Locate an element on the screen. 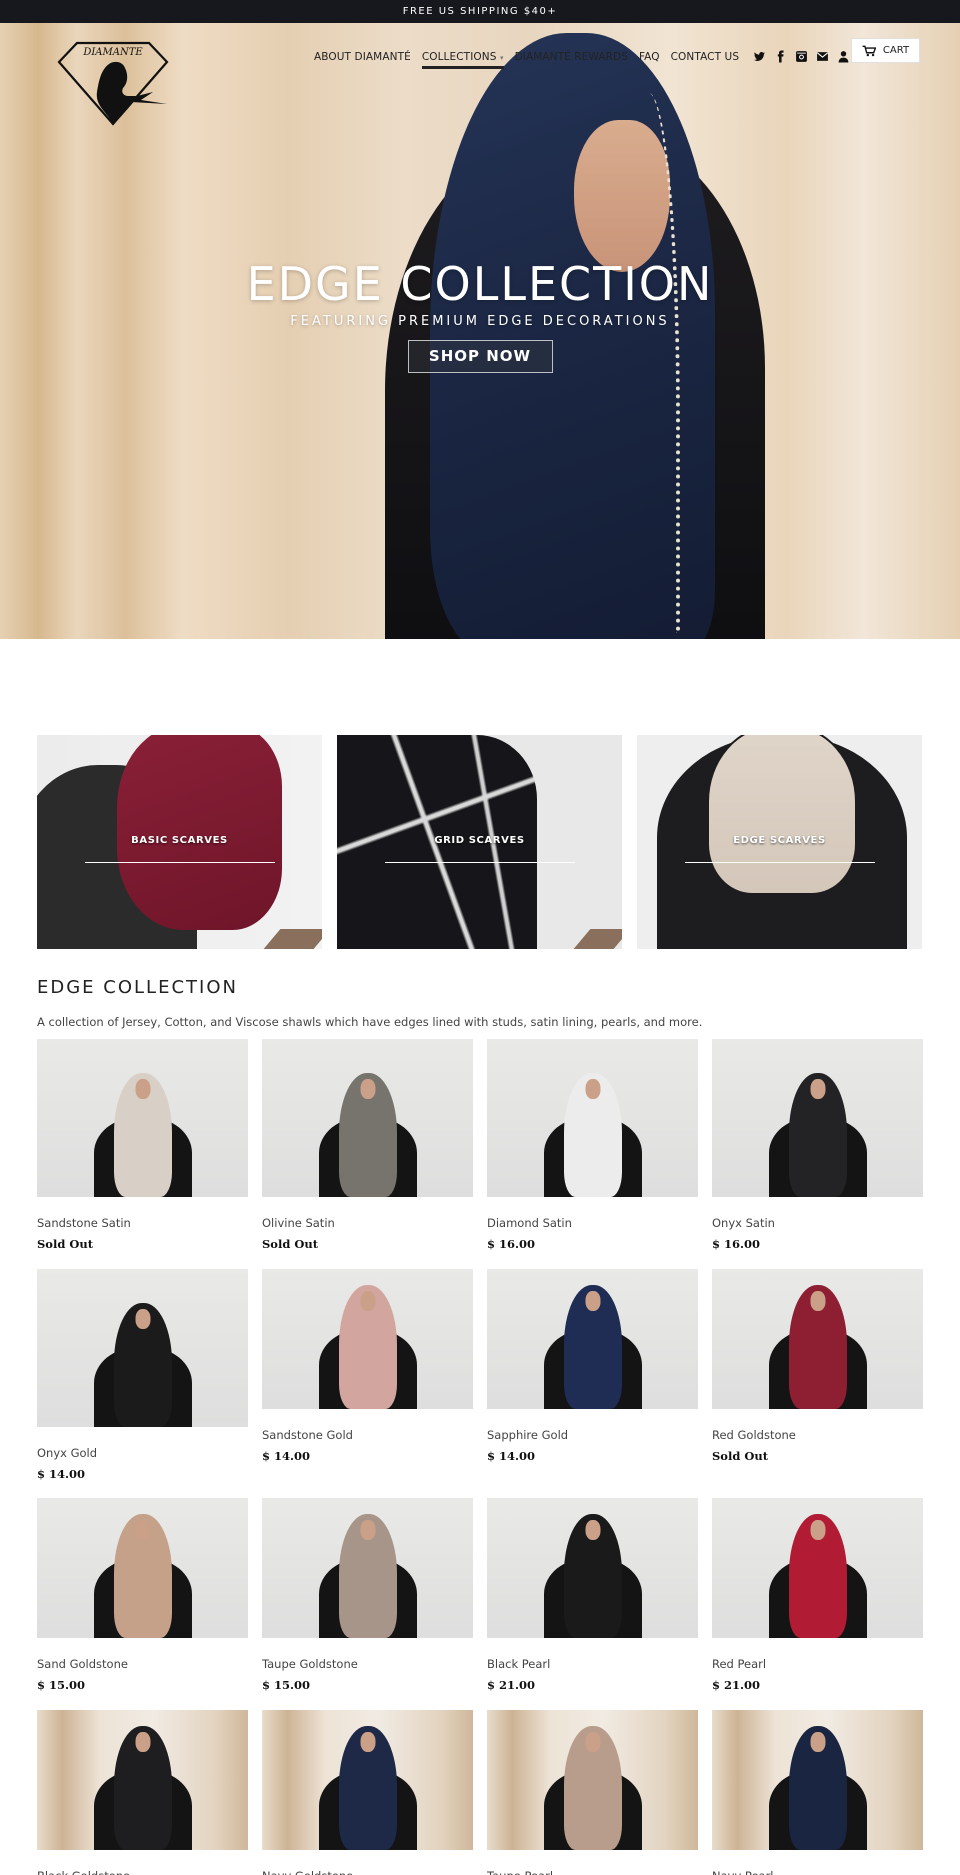  product-name: Taupe Pearl is located at coordinates (592, 1872).